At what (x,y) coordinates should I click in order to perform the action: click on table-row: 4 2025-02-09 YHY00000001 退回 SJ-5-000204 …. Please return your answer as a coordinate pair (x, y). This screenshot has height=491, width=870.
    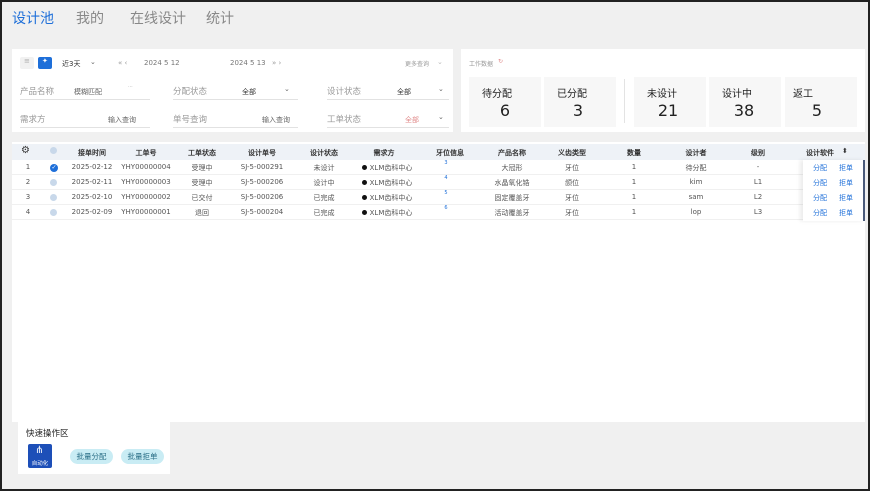
    Looking at the image, I should click on (438, 212).